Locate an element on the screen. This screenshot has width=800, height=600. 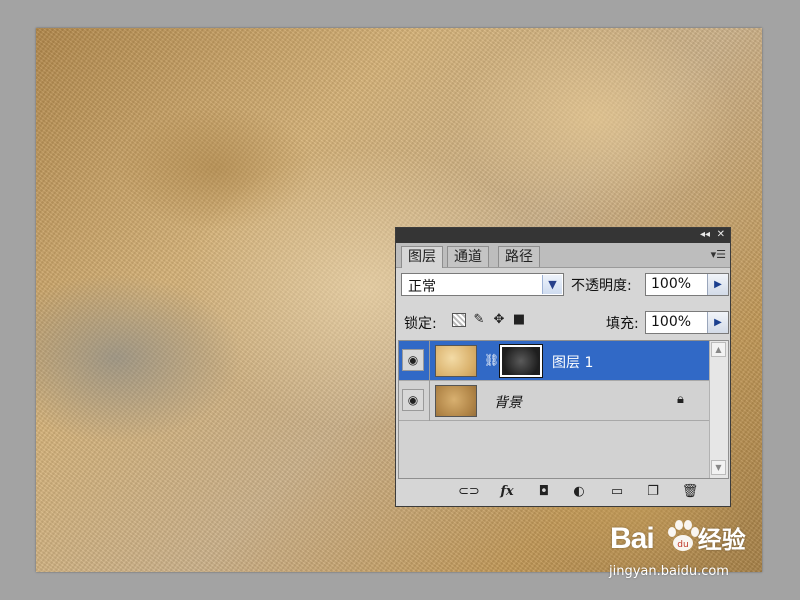
lock-label: 锁定: is located at coordinates (420, 324).